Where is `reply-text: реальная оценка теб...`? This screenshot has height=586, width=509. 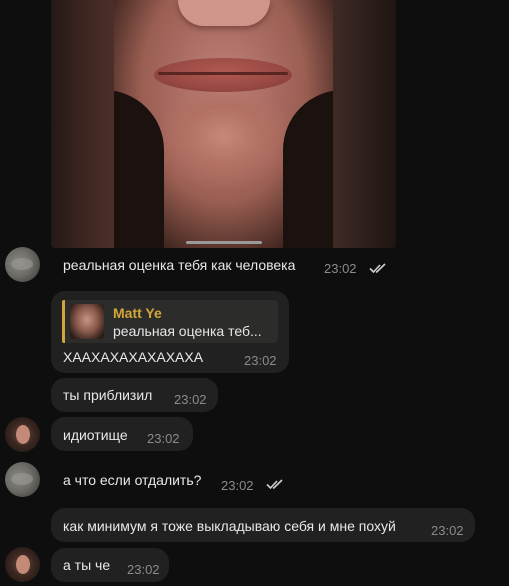 reply-text: реальная оценка теб... is located at coordinates (187, 331).